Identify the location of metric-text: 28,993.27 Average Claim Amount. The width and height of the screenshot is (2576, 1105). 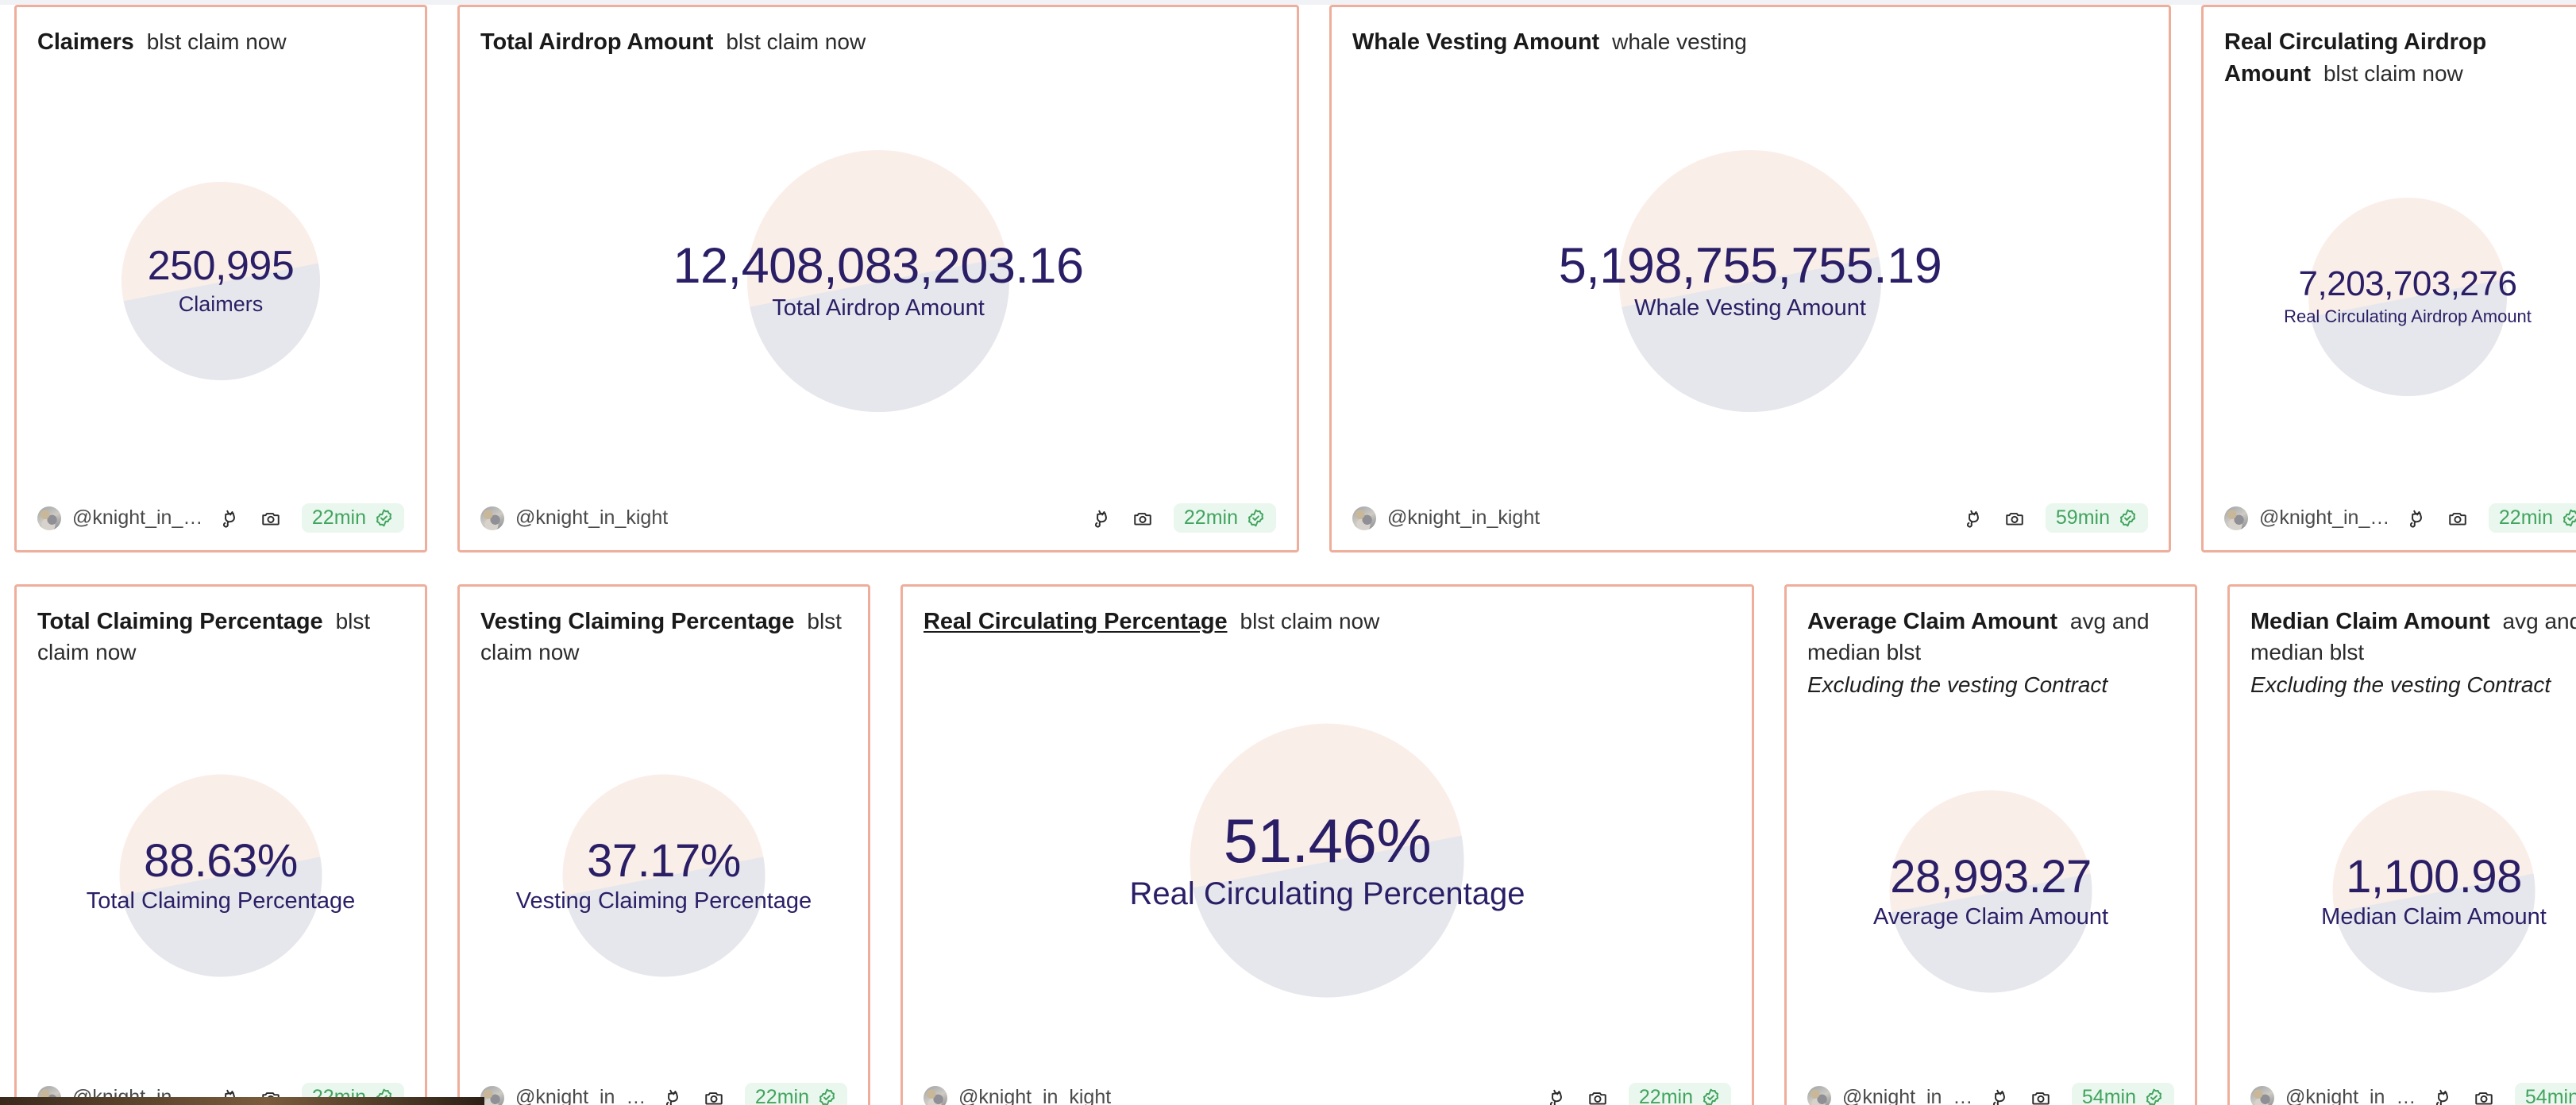
(1990, 891).